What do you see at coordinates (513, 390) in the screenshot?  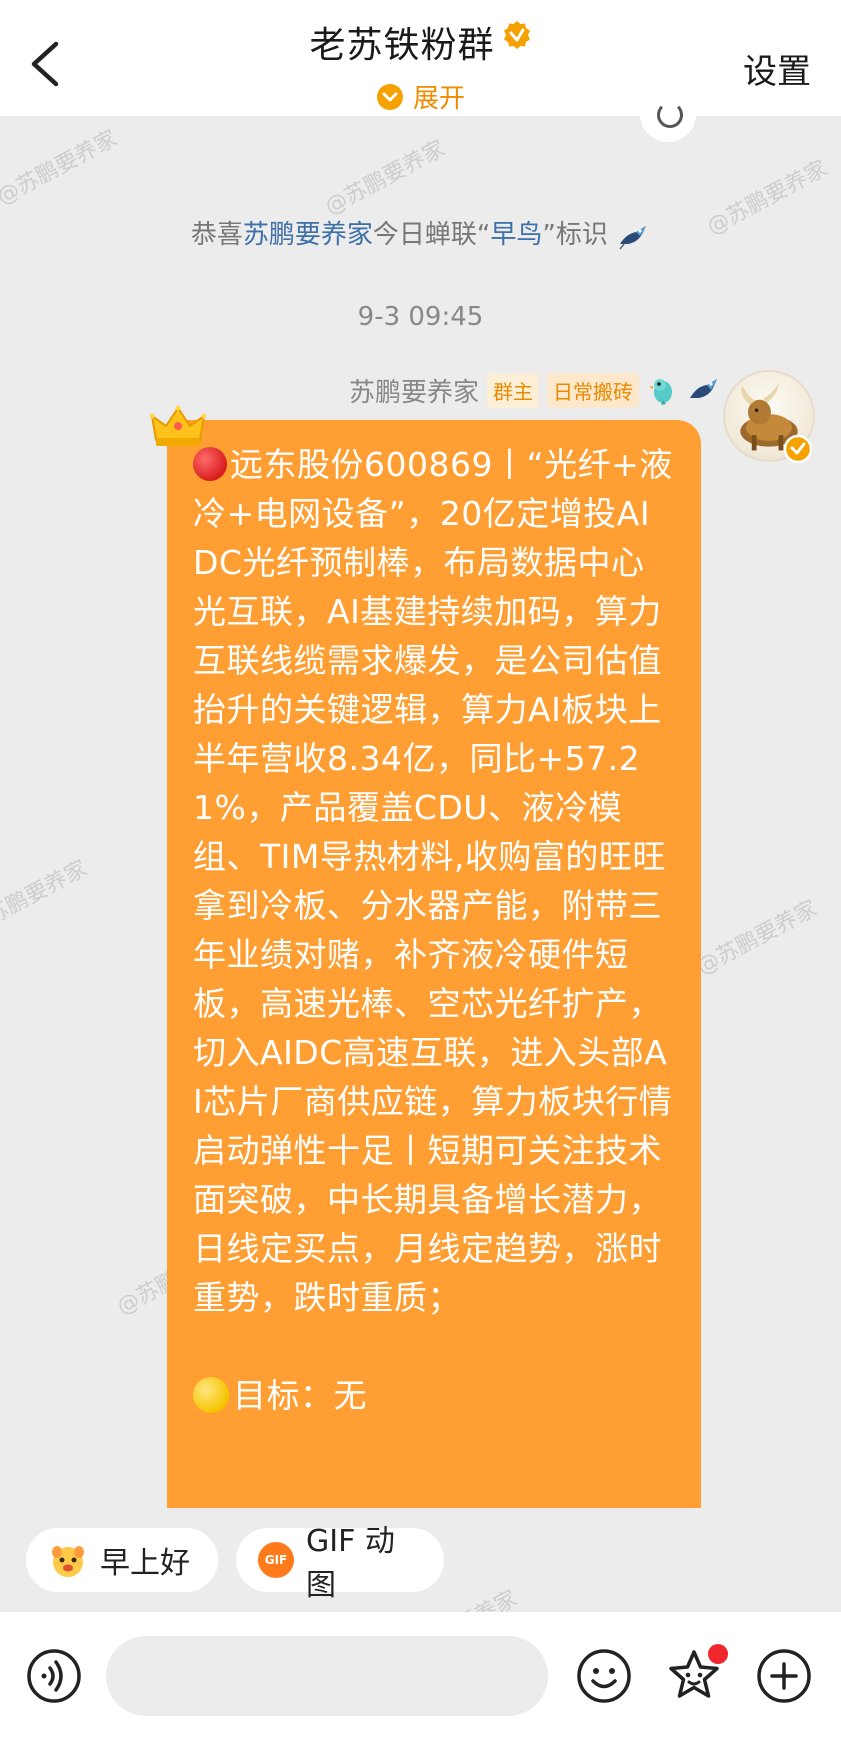 I see `role-tag-owner: 群主` at bounding box center [513, 390].